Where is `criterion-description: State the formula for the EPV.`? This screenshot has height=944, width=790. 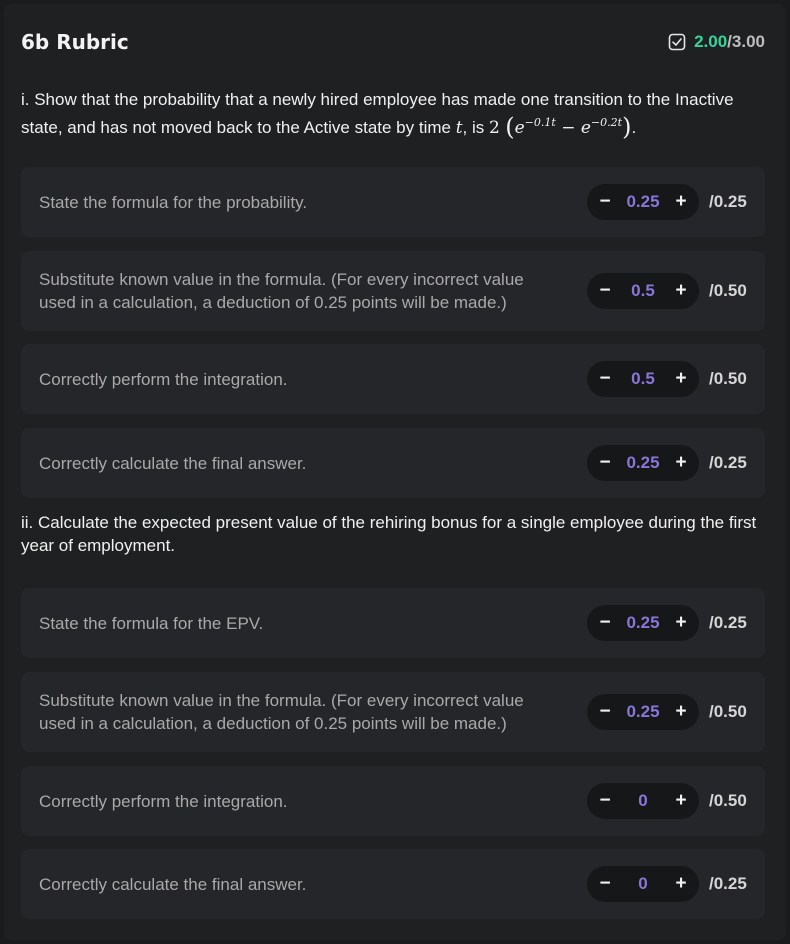 criterion-description: State the formula for the EPV. is located at coordinates (151, 623).